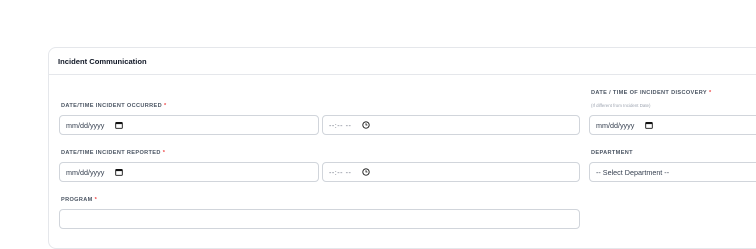  Describe the element at coordinates (451, 125) in the screenshot. I see `occurred-time-input: --:-- --` at that location.